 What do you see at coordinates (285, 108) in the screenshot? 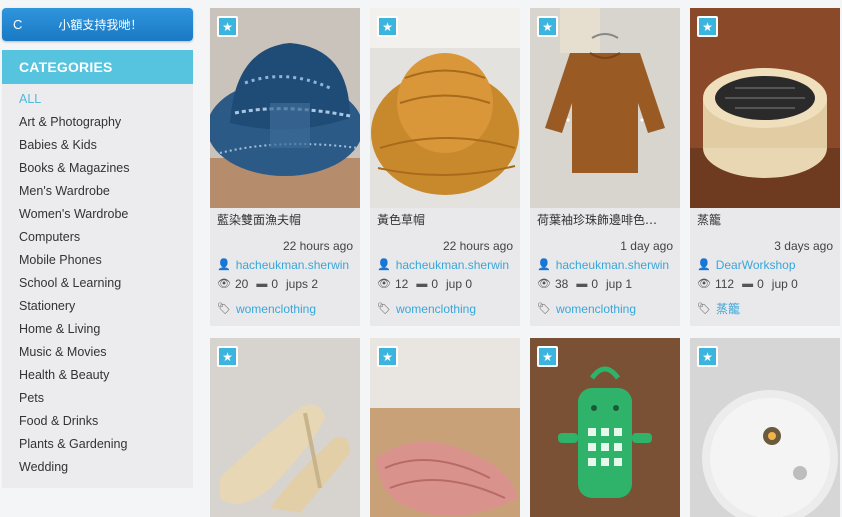
I see `listing-photo-bucket-hat: ★` at bounding box center [285, 108].